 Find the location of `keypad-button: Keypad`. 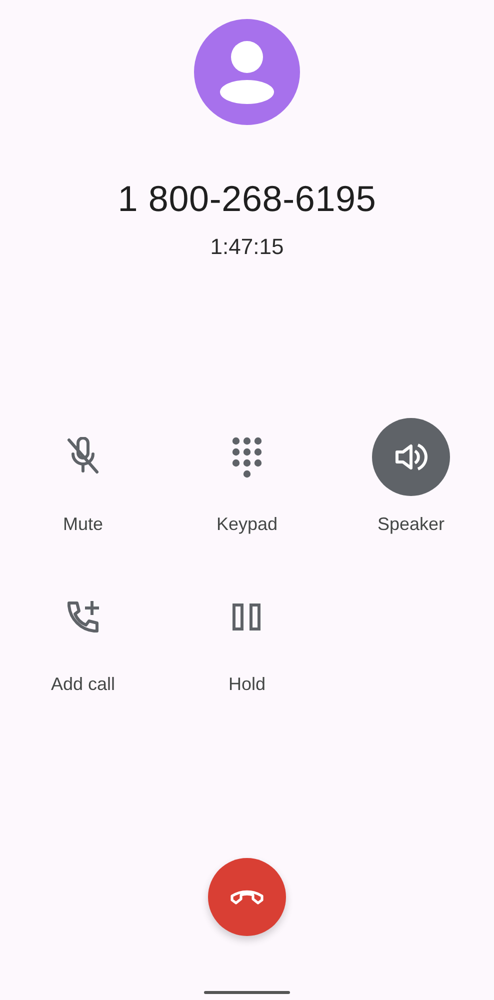

keypad-button: Keypad is located at coordinates (247, 476).